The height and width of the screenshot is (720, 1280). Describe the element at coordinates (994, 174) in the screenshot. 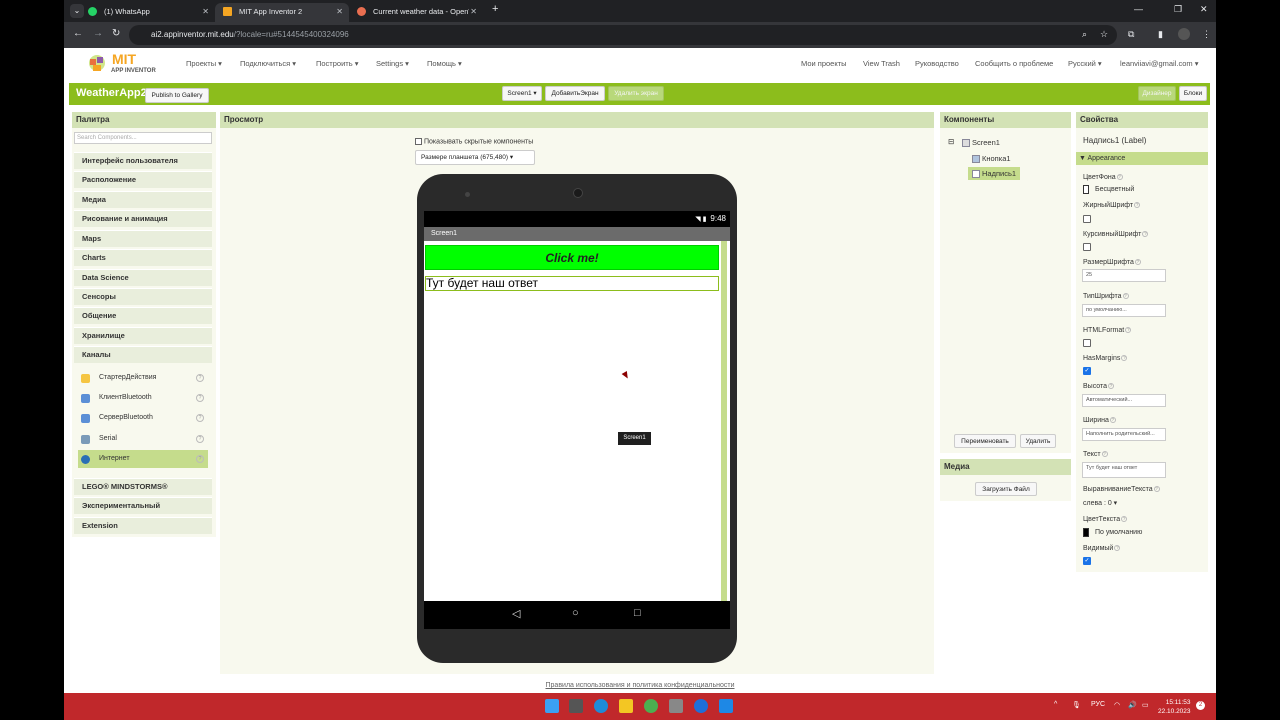

I see `tree-item-label1: Надпись1` at that location.